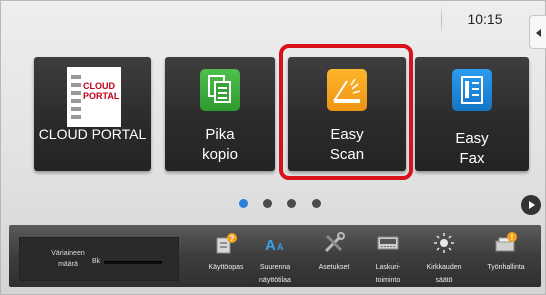 This screenshot has width=546, height=295. What do you see at coordinates (472, 158) in the screenshot?
I see `tile-label-line-2: Fax` at bounding box center [472, 158].